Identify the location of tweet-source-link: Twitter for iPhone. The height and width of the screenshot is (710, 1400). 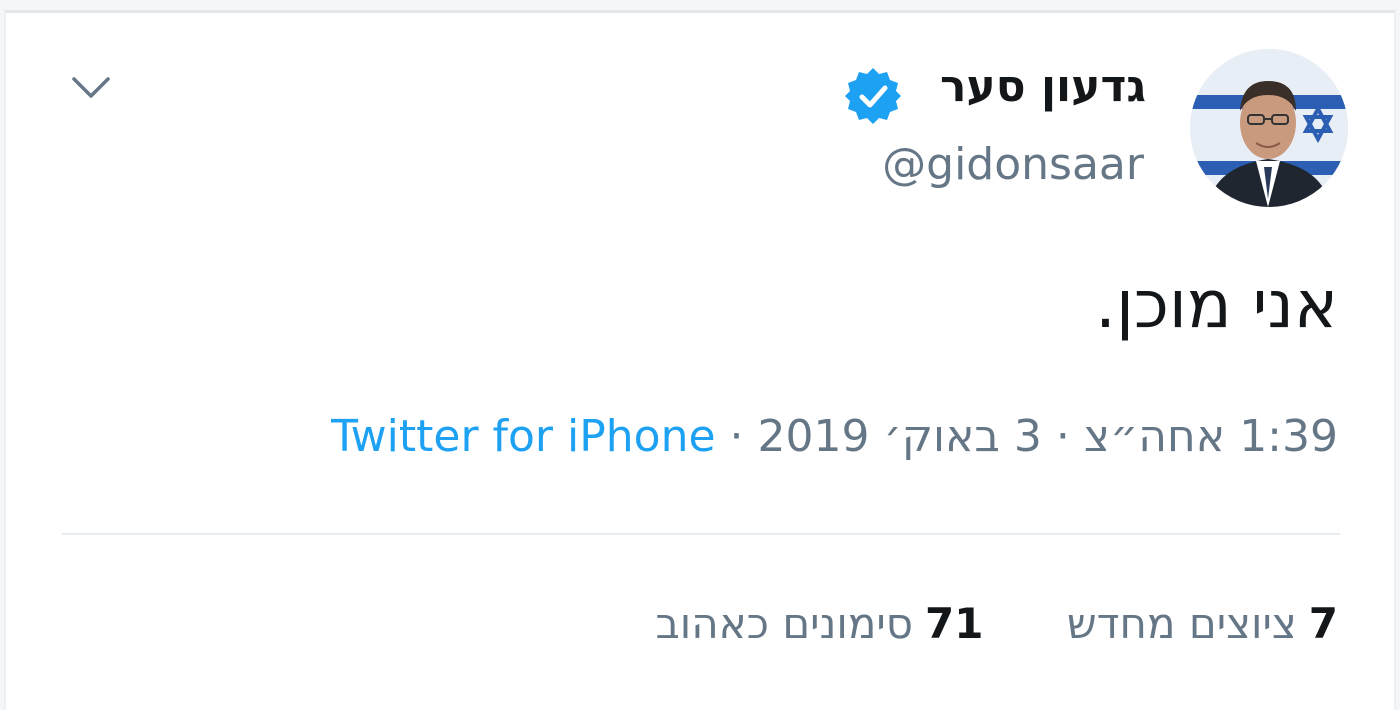
(523, 436).